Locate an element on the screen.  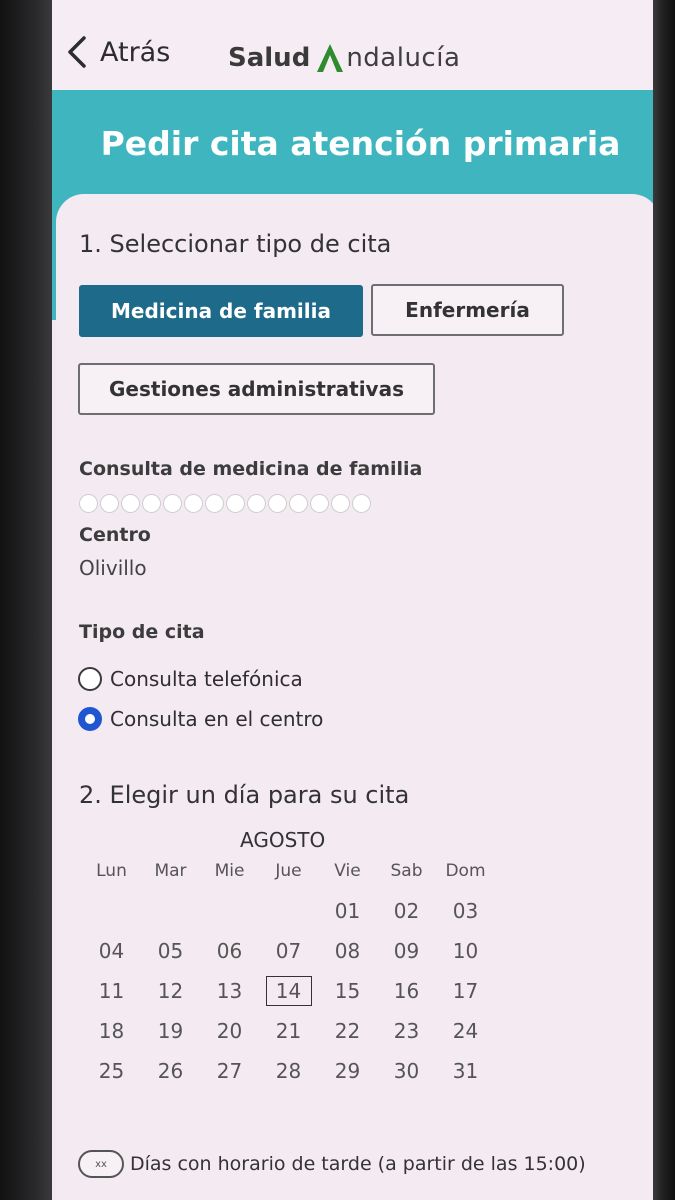
salud-andalucia-logo: Salud ndalucía is located at coordinates (344, 58).